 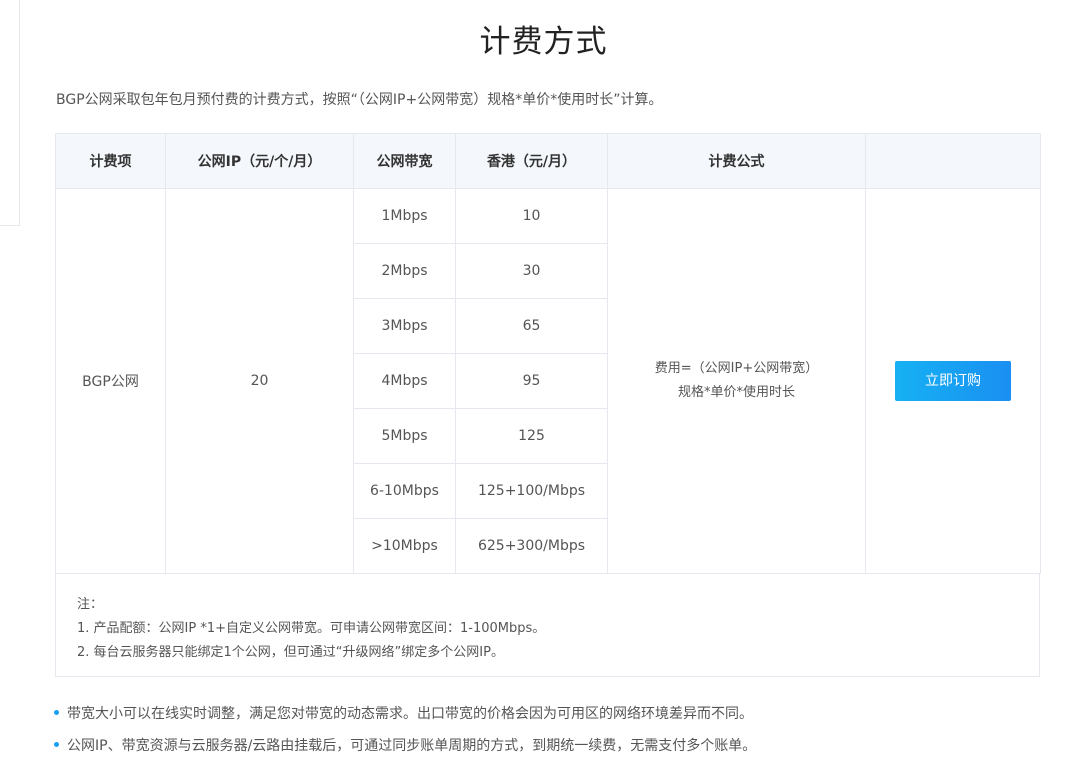 I want to click on action-cell: 立即订购, so click(x=953, y=381).